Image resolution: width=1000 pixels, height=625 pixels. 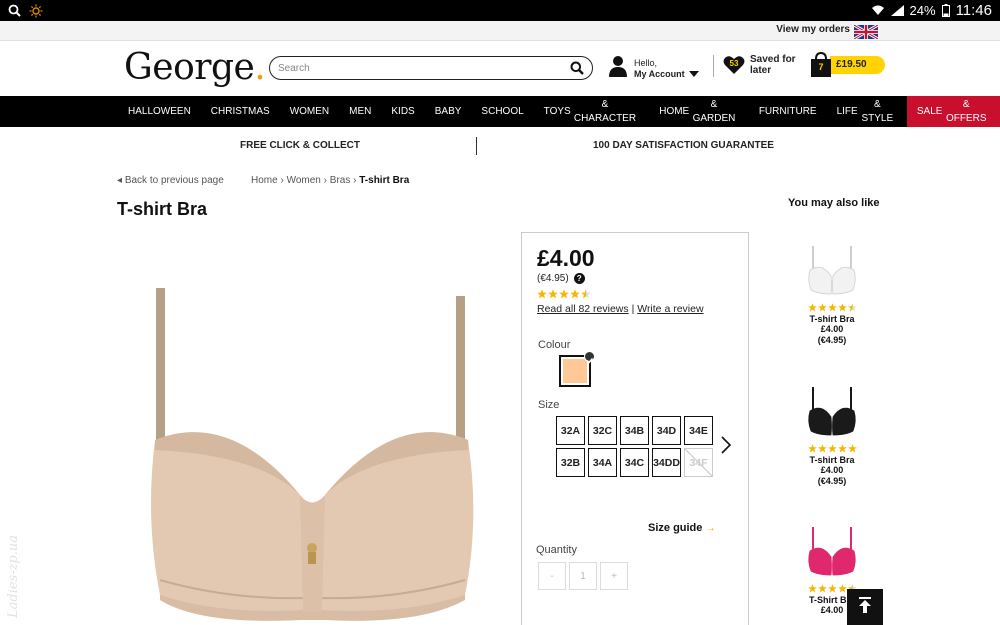 What do you see at coordinates (832, 319) in the screenshot?
I see `recommended-name: T-shirt Bra` at bounding box center [832, 319].